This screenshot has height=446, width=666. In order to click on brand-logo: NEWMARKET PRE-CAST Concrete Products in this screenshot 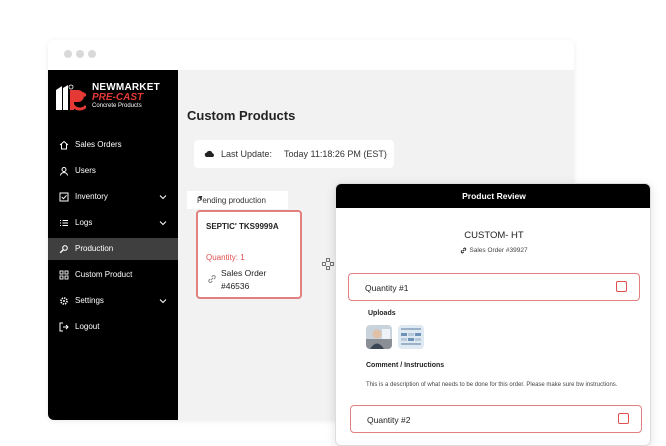, I will do `click(113, 97)`.